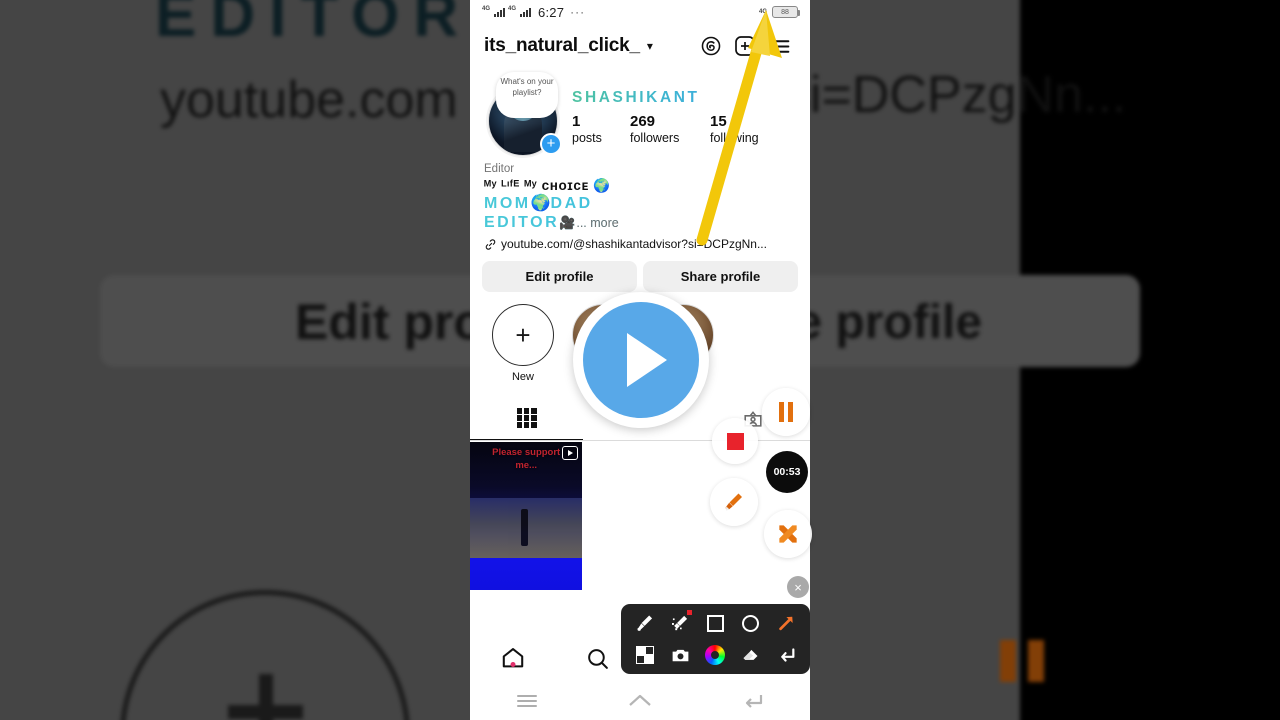  Describe the element at coordinates (690, 612) in the screenshot. I see `magic-pen-badge-dot` at that location.